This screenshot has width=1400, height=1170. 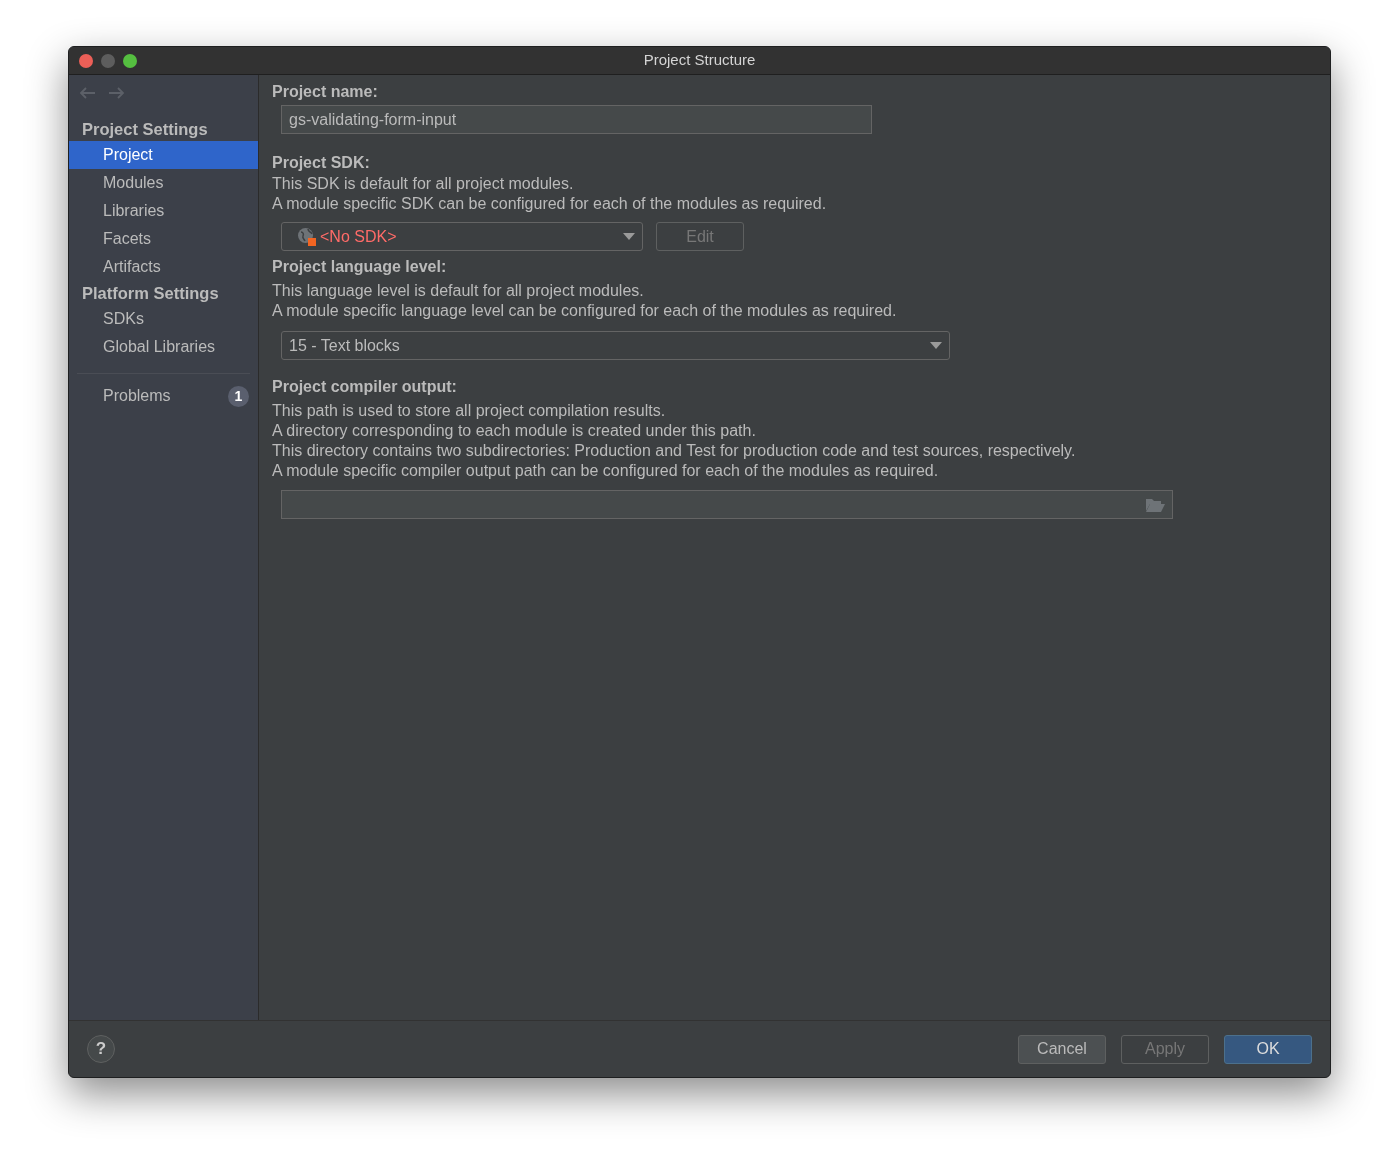 What do you see at coordinates (145, 129) in the screenshot?
I see `sidebar-heading: Project Settings` at bounding box center [145, 129].